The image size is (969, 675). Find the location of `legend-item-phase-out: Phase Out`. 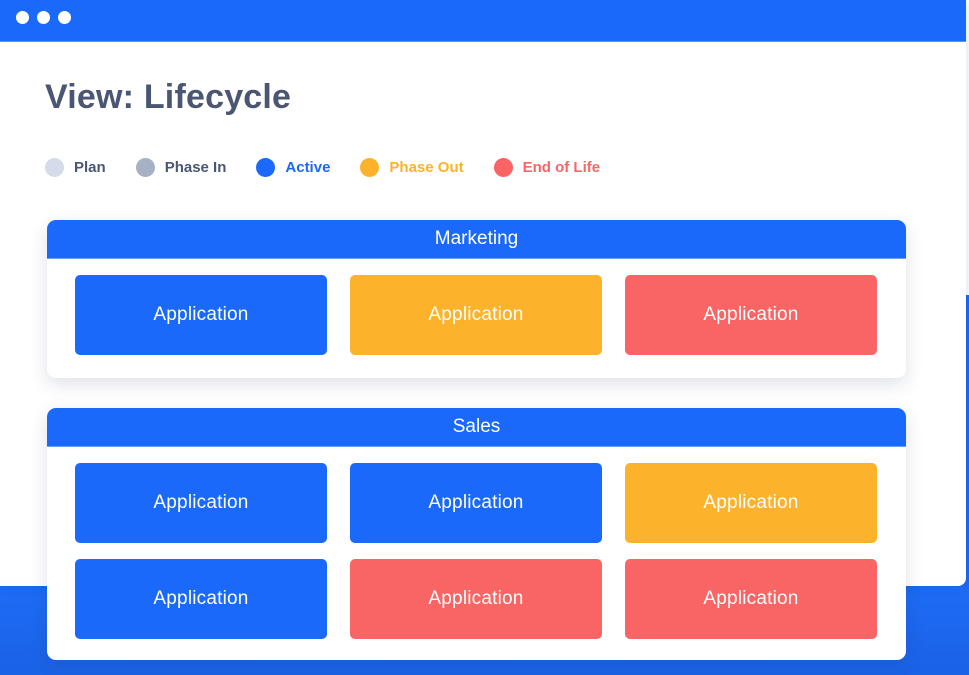

legend-item-phase-out: Phase Out is located at coordinates (412, 167).